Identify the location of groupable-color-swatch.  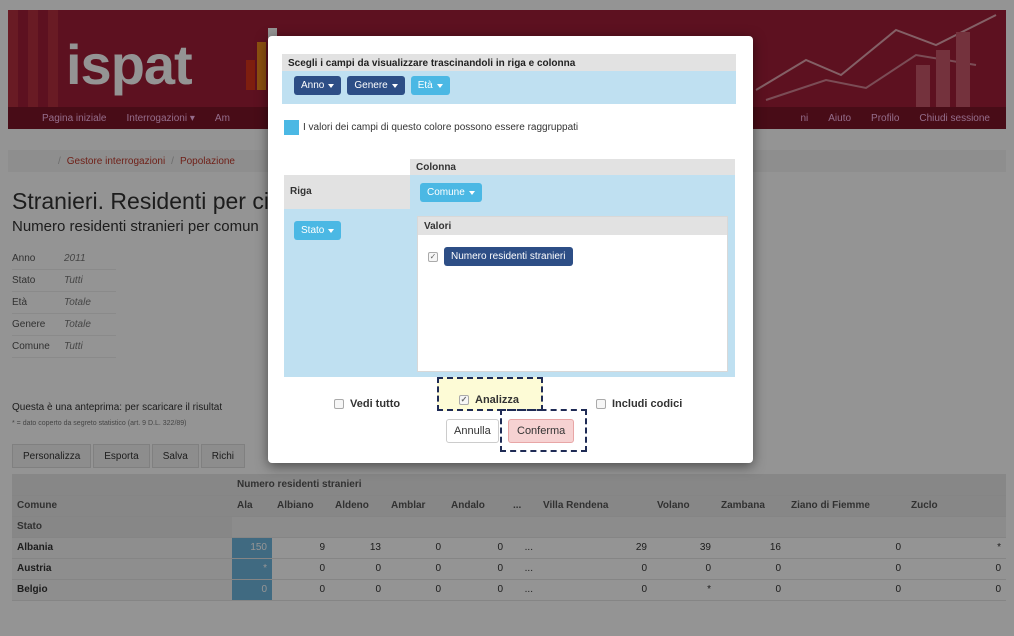
(291, 127).